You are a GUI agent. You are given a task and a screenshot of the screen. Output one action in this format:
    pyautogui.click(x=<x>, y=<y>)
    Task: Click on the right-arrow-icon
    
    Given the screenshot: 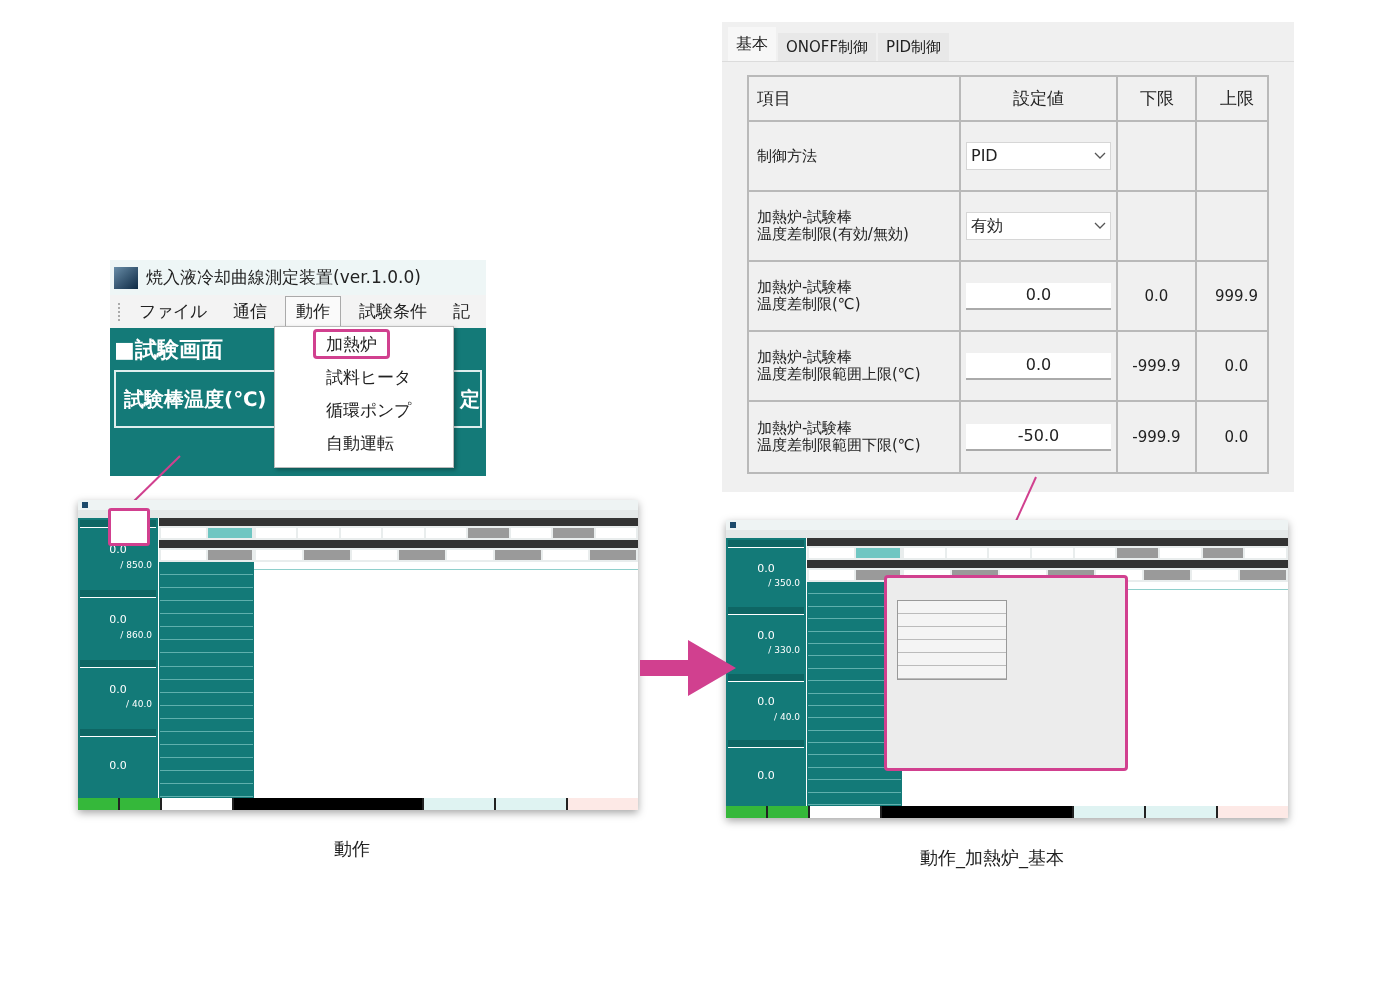 What is the action you would take?
    pyautogui.click(x=688, y=668)
    